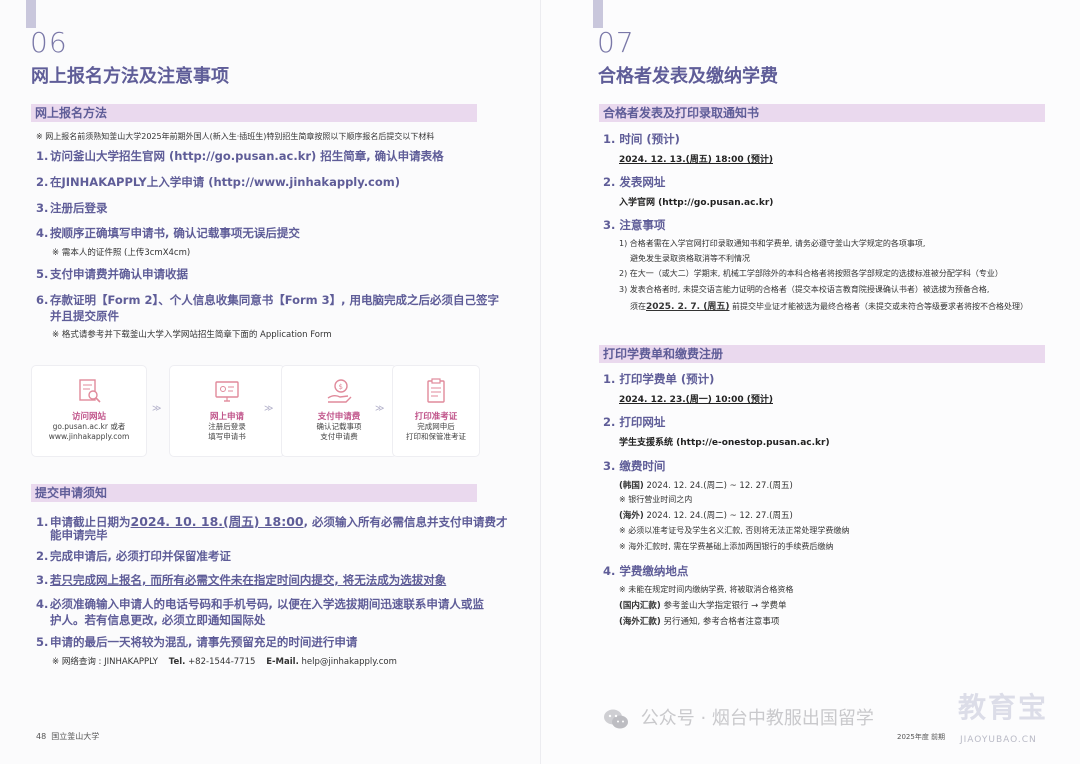 This screenshot has width=1080, height=764. I want to click on step-6-line2: 并且提交原件, so click(84, 316).